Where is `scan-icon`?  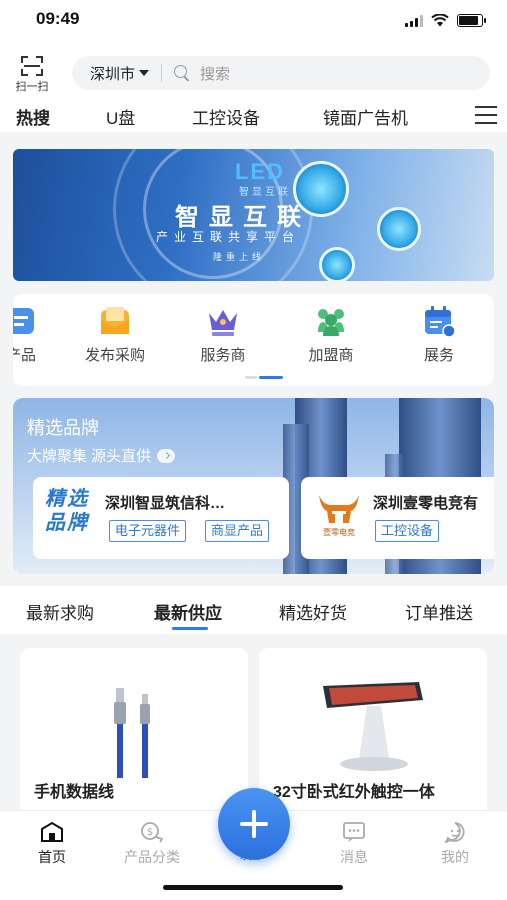 scan-icon is located at coordinates (32, 66).